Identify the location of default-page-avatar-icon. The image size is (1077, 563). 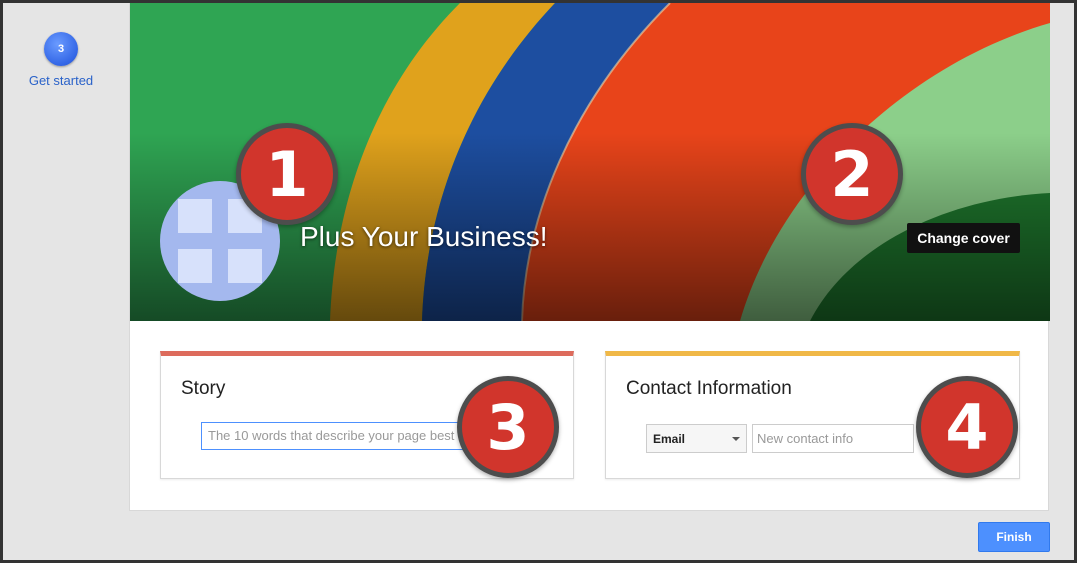
(220, 241).